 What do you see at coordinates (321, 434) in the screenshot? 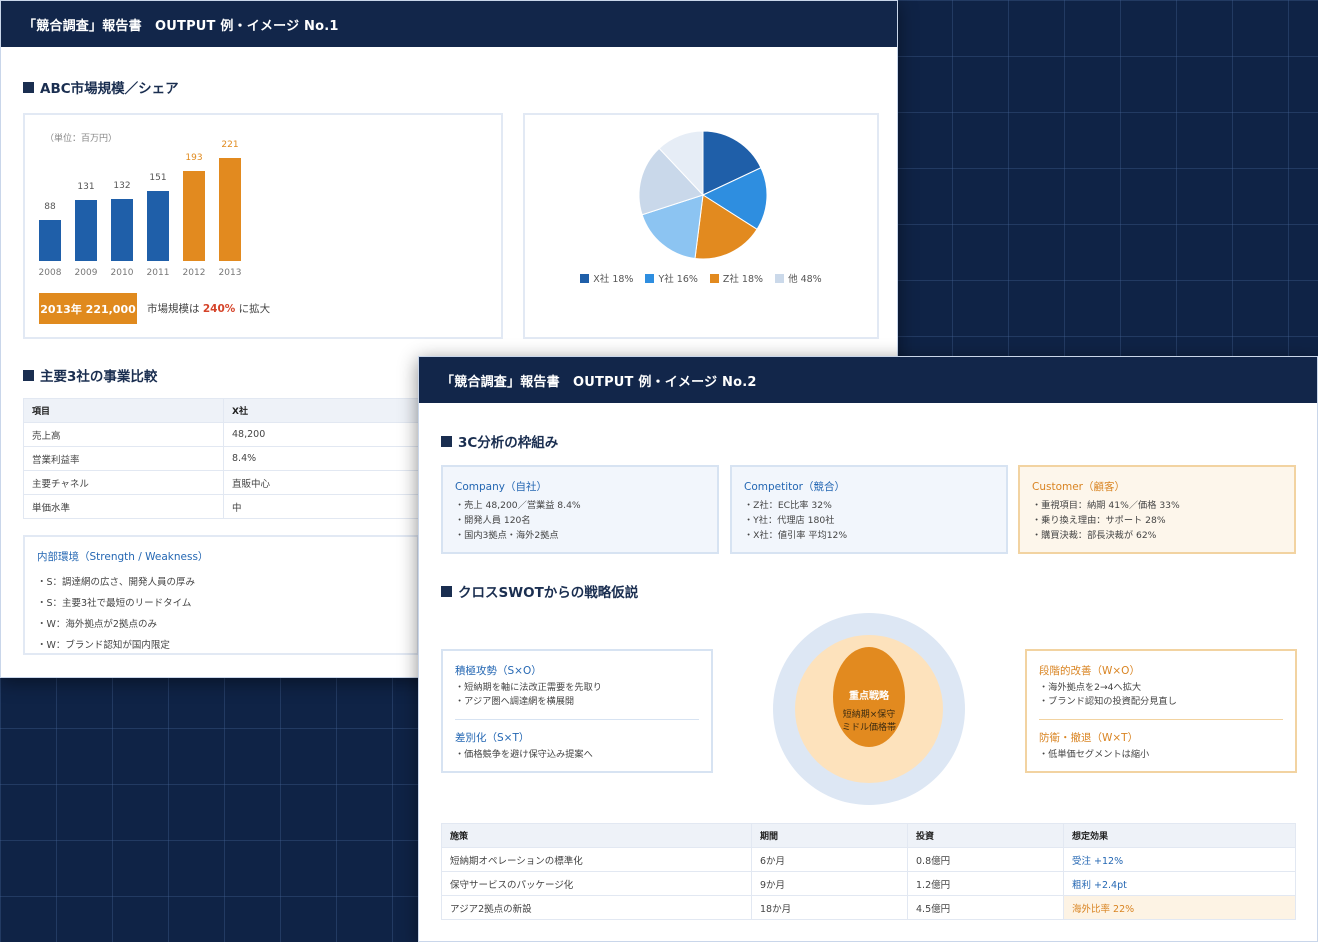
I see `table-cell: 48,200` at bounding box center [321, 434].